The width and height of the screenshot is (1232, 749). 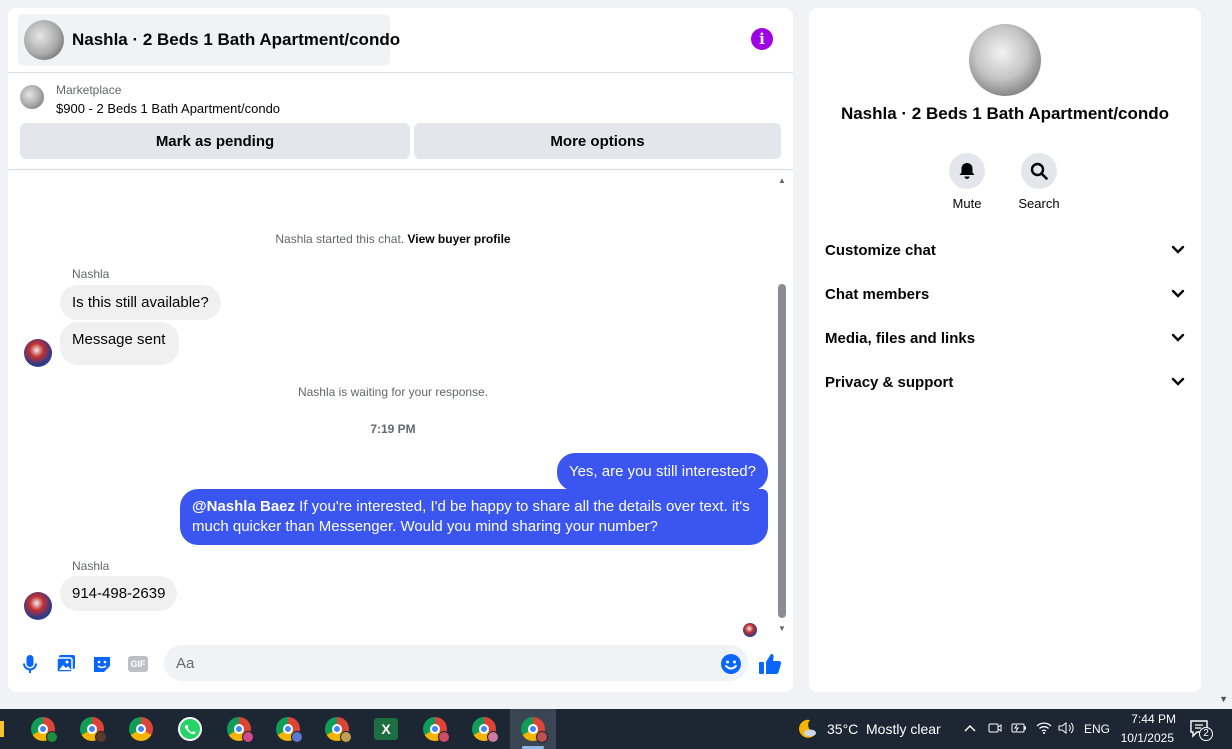 I want to click on mention: @Nashla Baez, so click(x=243, y=506).